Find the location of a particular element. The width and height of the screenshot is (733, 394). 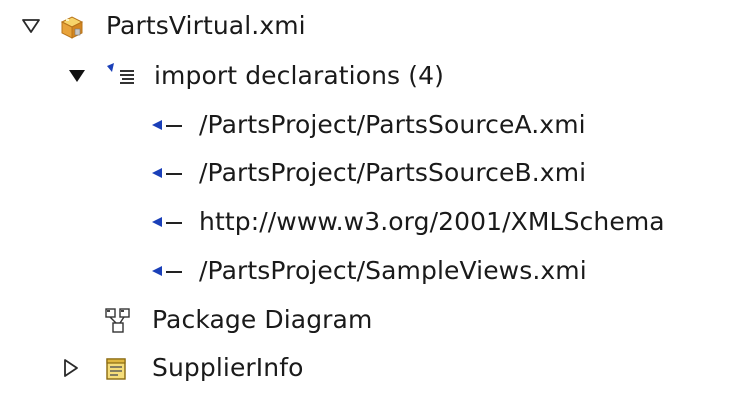

expand-toggle-filled-icon is located at coordinates (77, 76).